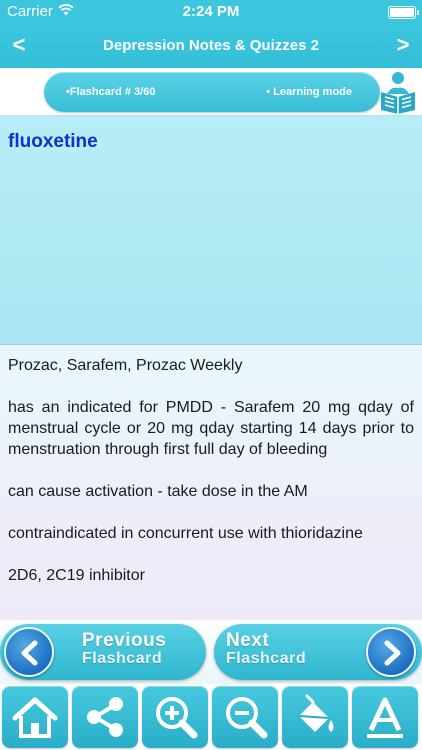 The image size is (422, 750). I want to click on flashcard-info-pill: •Flashcard # 3/60 • Learning mode, so click(212, 92).